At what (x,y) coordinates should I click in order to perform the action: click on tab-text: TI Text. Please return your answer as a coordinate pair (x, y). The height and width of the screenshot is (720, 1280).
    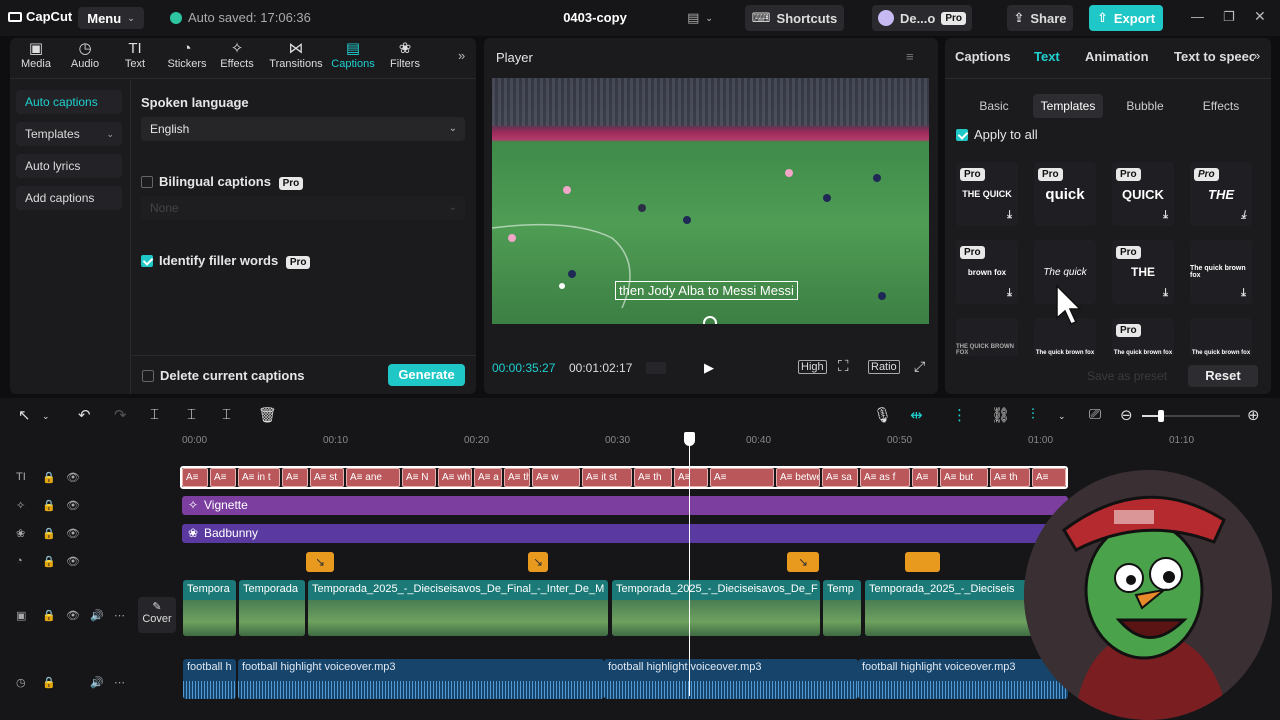
    Looking at the image, I should click on (135, 55).